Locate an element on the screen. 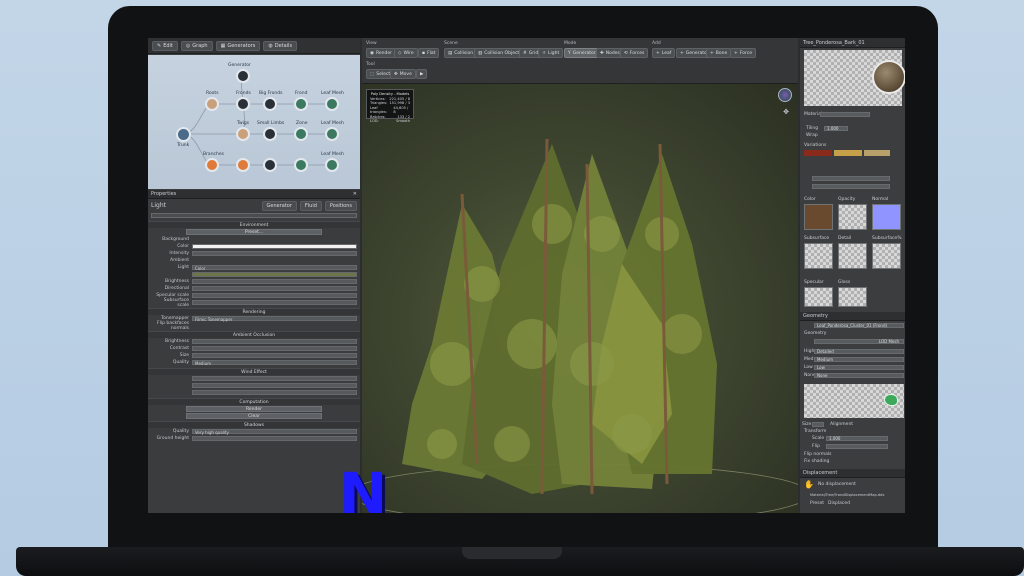 The width and height of the screenshot is (1024, 576). variation-light-swatch is located at coordinates (877, 153).